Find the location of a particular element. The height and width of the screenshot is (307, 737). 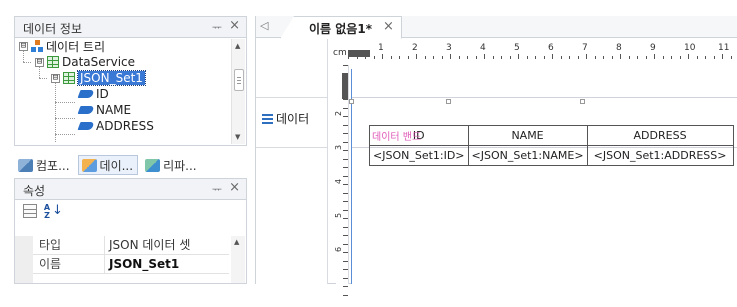

tree-item-field-name: NAME is located at coordinates (104, 110).